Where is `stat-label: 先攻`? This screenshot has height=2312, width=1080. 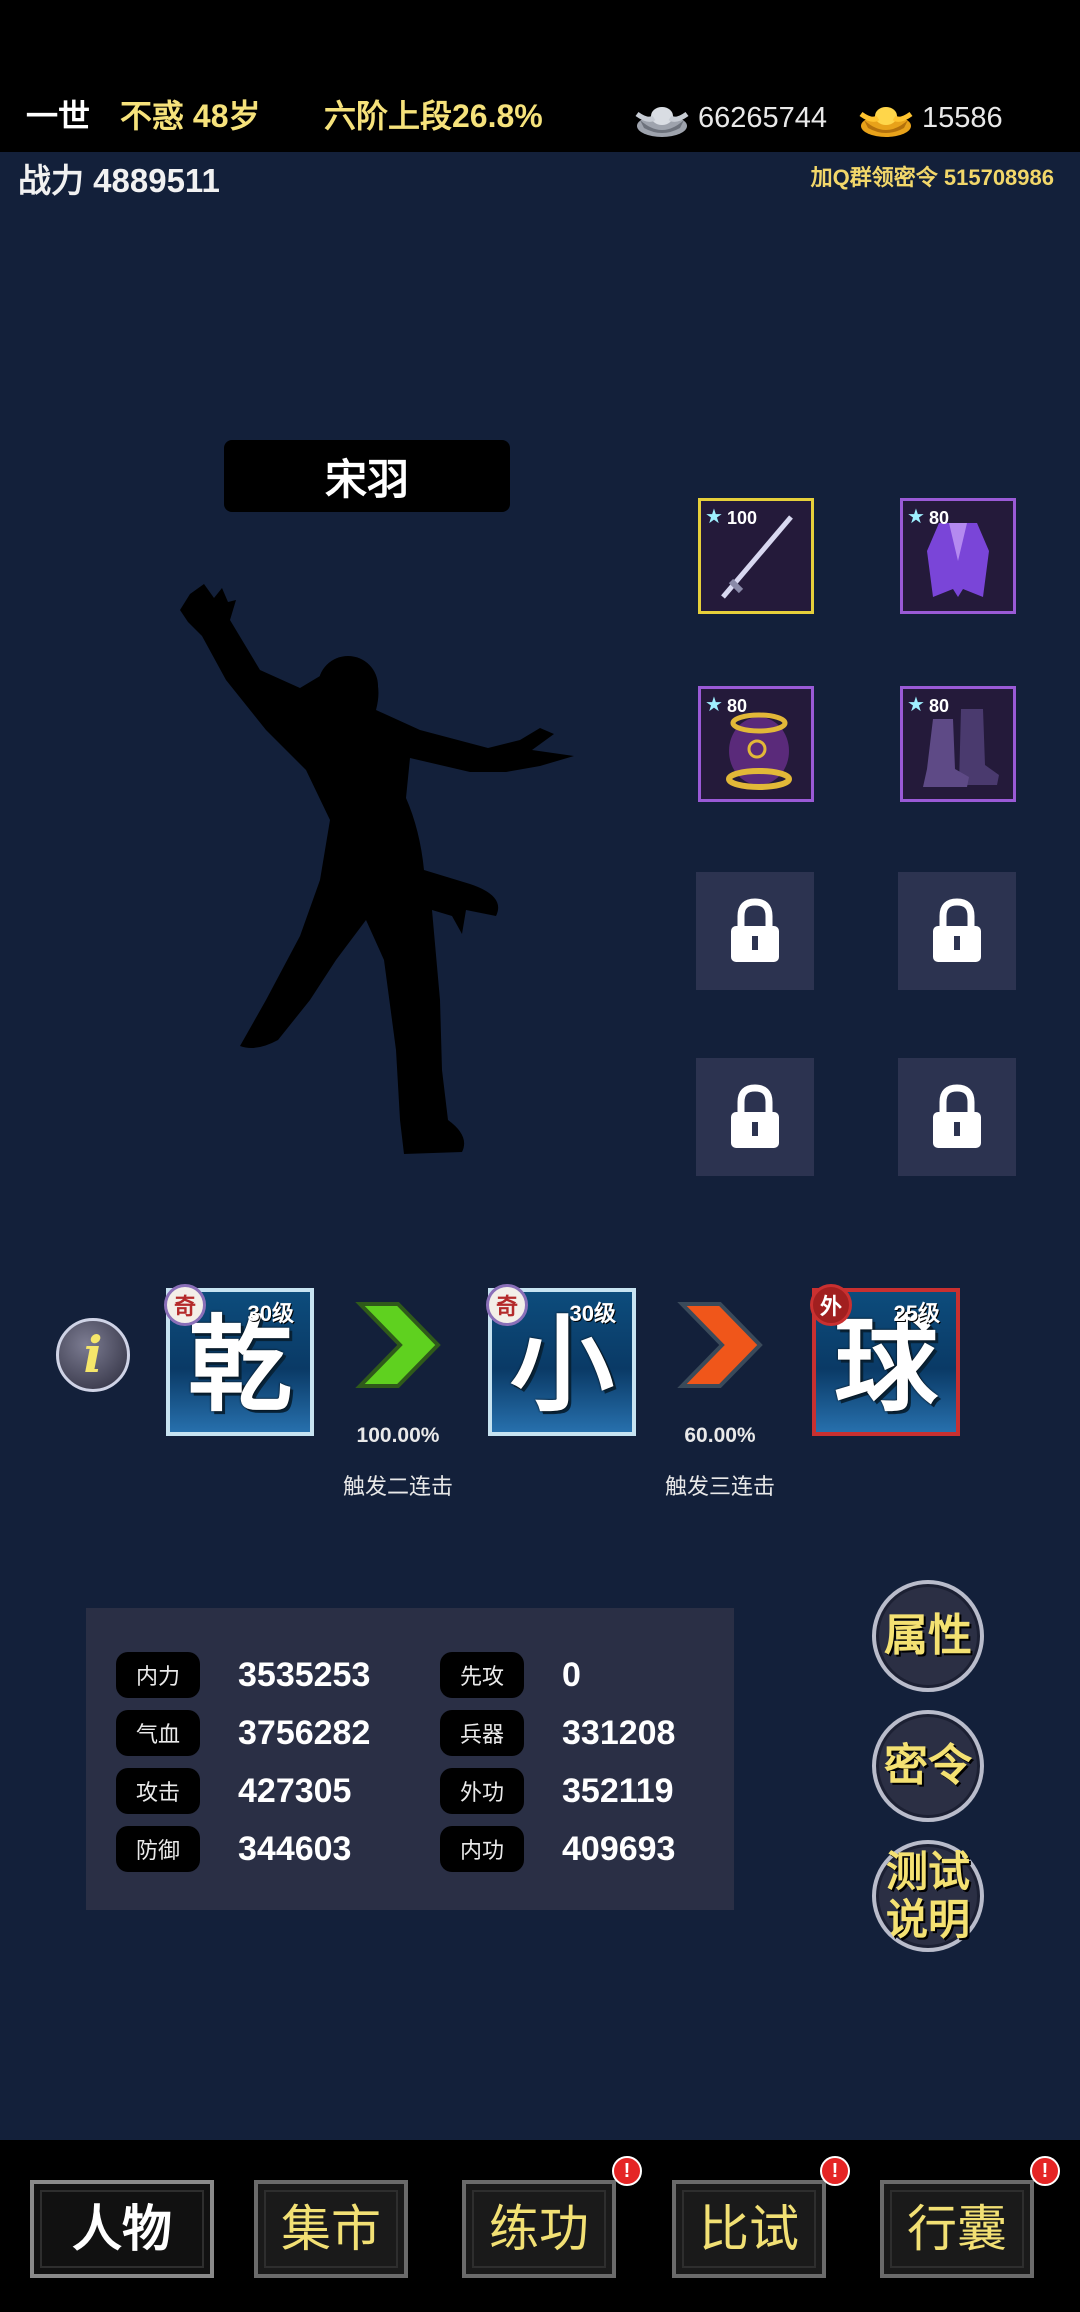
stat-label: 先攻 is located at coordinates (482, 1675).